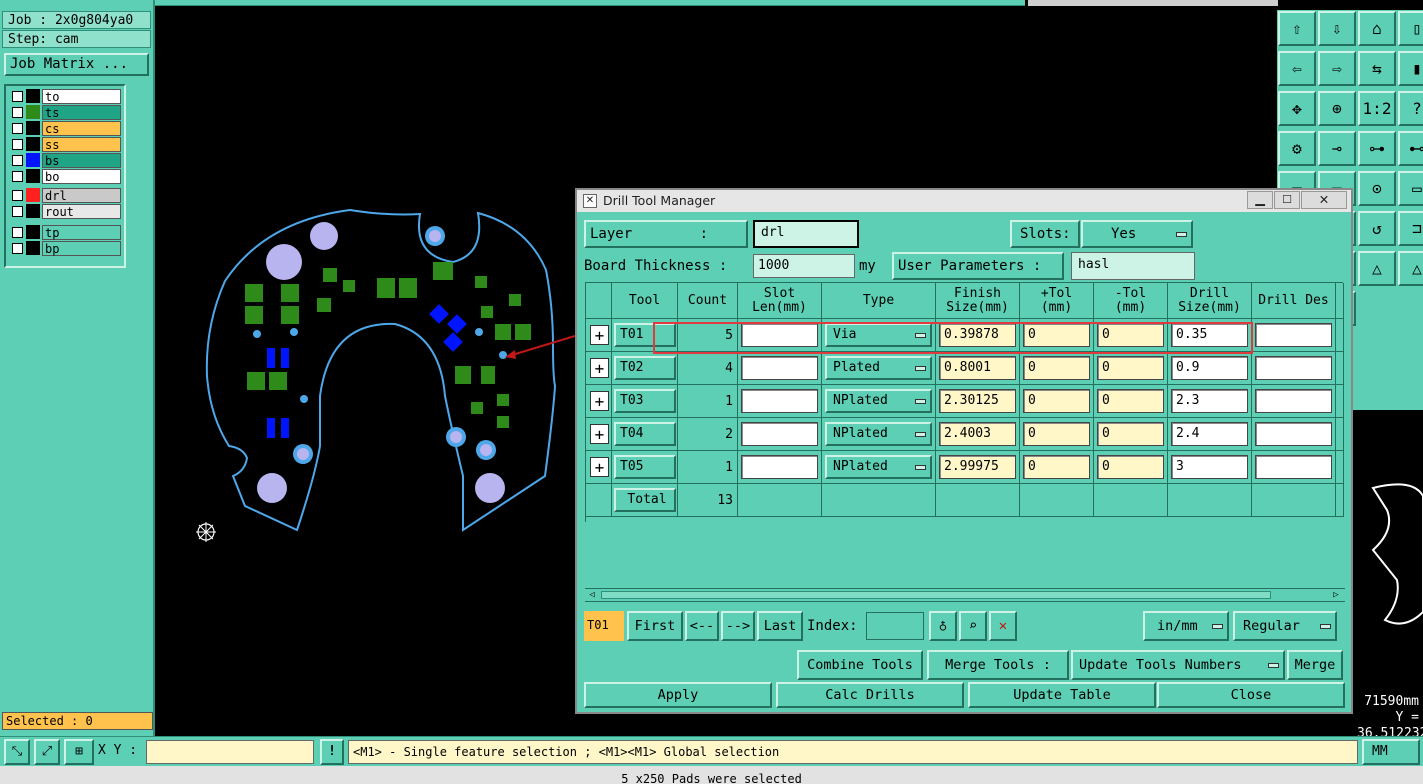 Image resolution: width=1423 pixels, height=784 pixels. What do you see at coordinates (1209, 368) in the screenshot?
I see `drill-input: 0.9` at bounding box center [1209, 368].